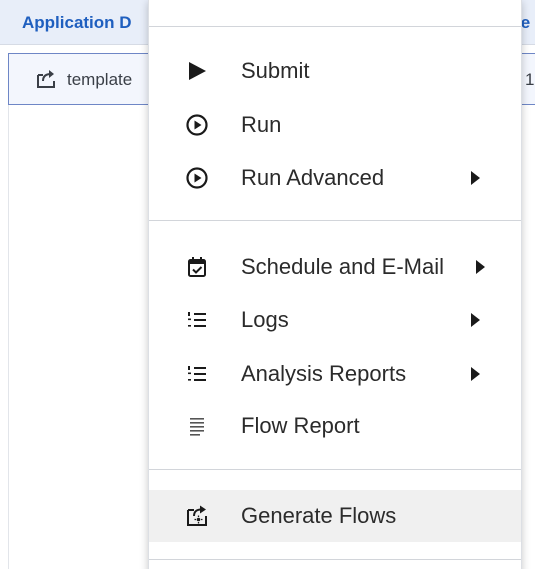  I want to click on menu-item-generate-flows: Generate Flows, so click(335, 516).